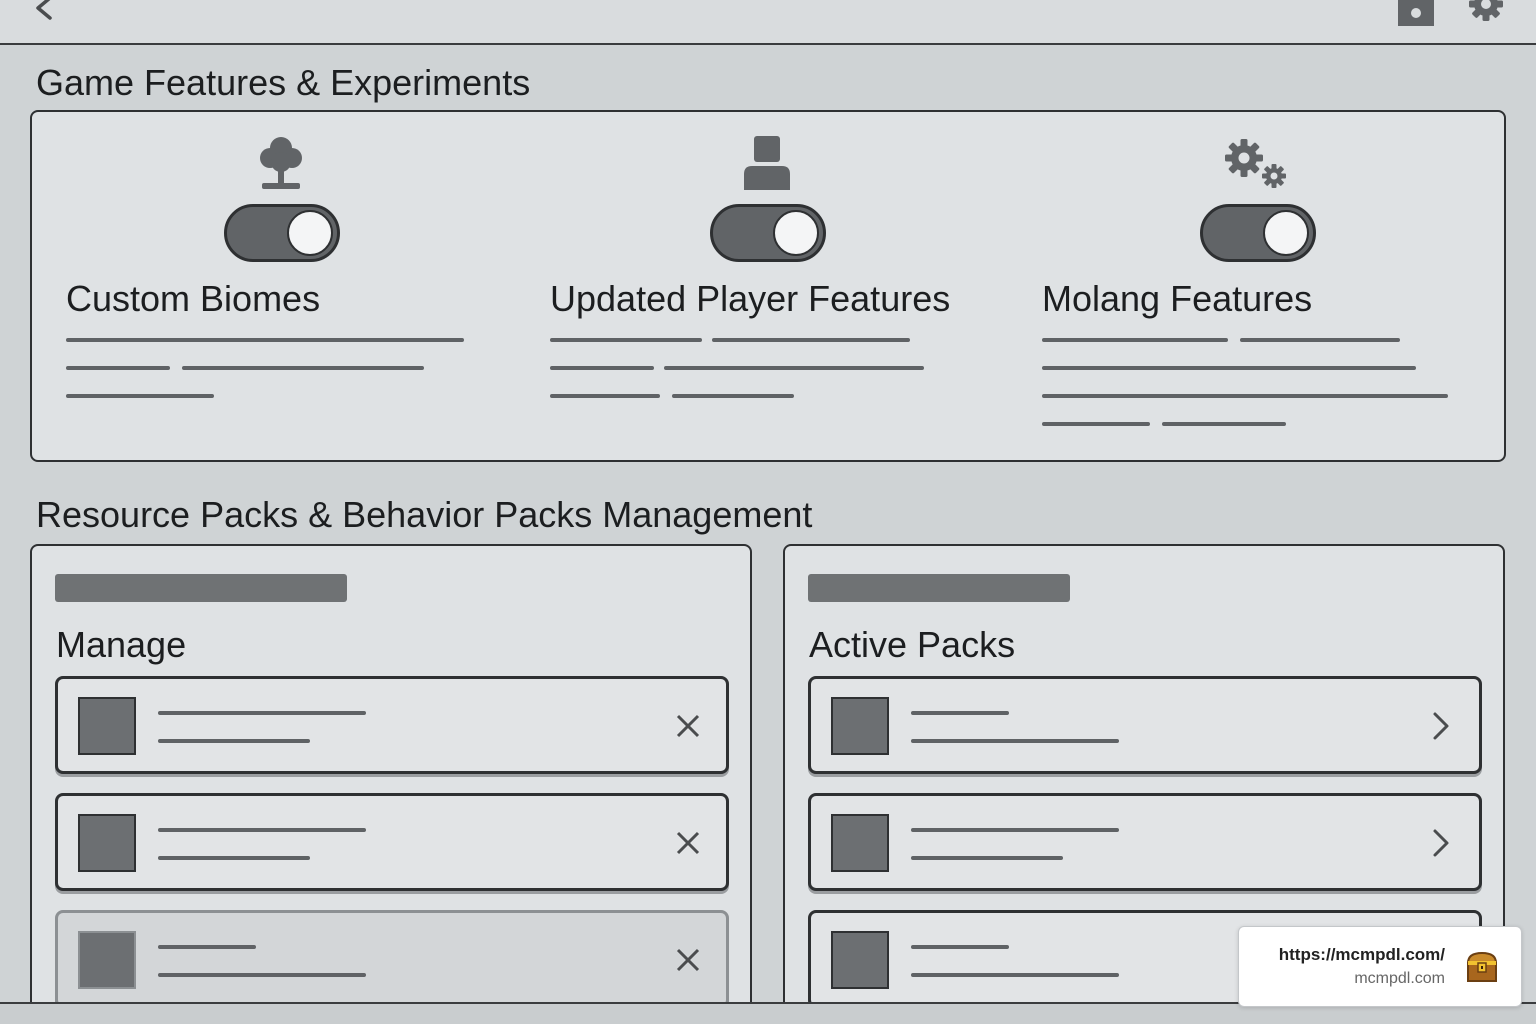  I want to click on watermark-domain: mcmpdl.com, so click(1399, 978).